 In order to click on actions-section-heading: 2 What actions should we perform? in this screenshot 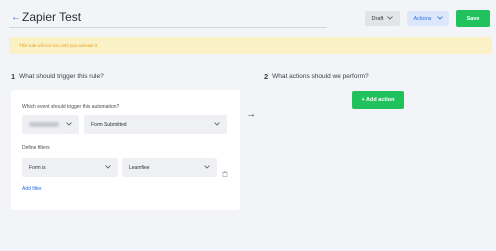, I will do `click(316, 76)`.